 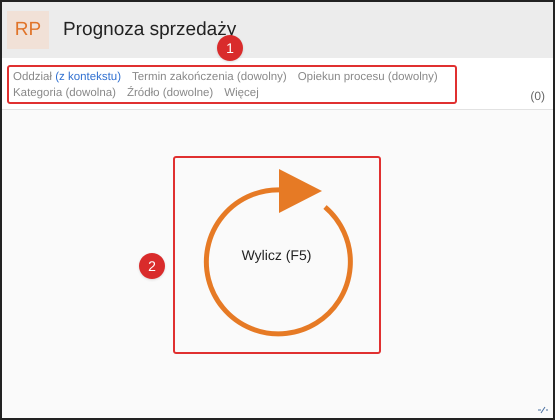 What do you see at coordinates (368, 76) in the screenshot?
I see `filter-link: Opiekun procesu (dowolny)` at bounding box center [368, 76].